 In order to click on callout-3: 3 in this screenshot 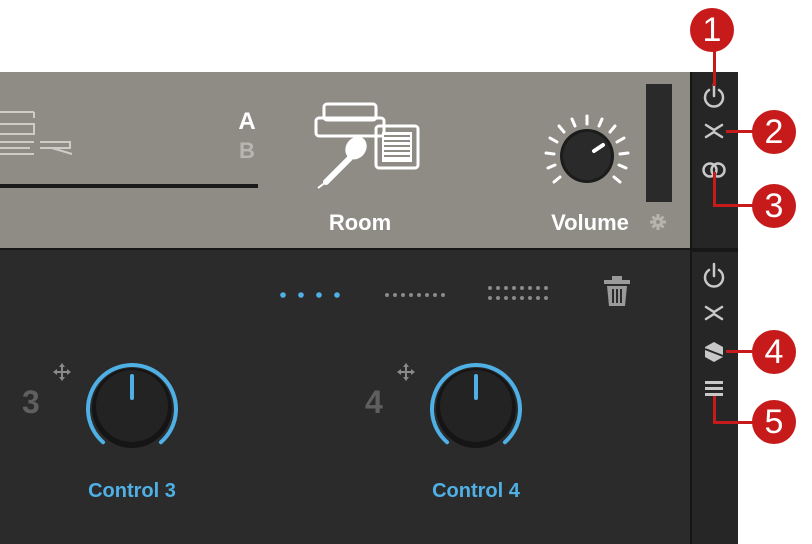, I will do `click(774, 206)`.